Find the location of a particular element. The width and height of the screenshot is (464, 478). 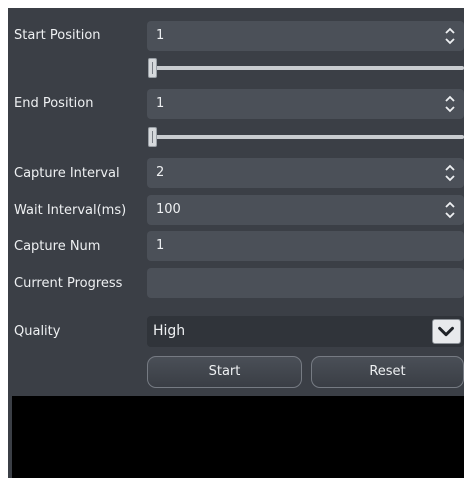

capture-interval-value: 2 is located at coordinates (160, 172).